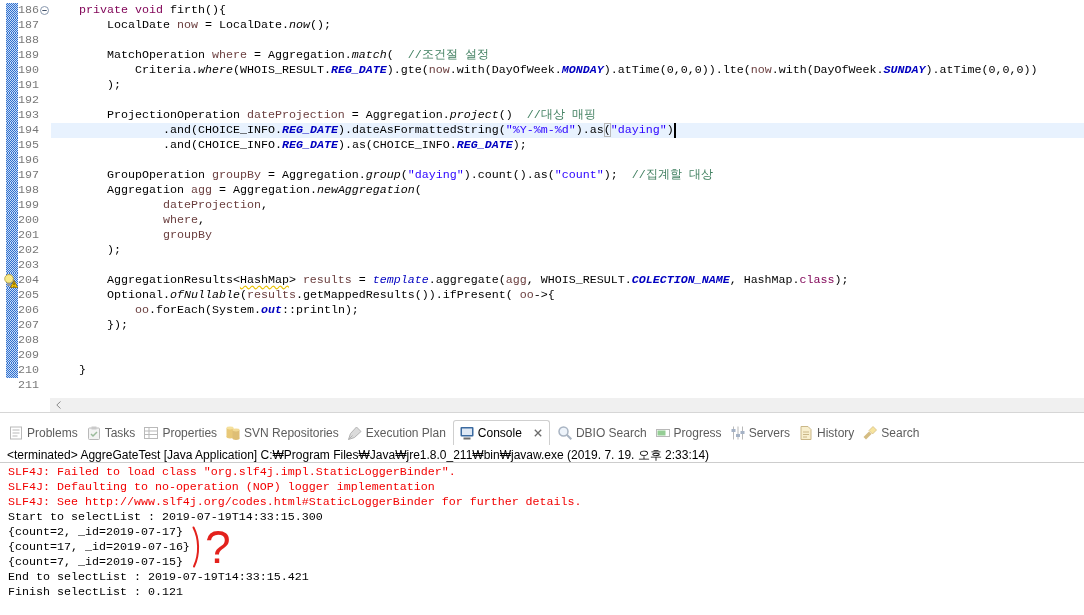 This screenshot has width=1084, height=615. What do you see at coordinates (28, 220) in the screenshot?
I see `line-number: 200` at bounding box center [28, 220].